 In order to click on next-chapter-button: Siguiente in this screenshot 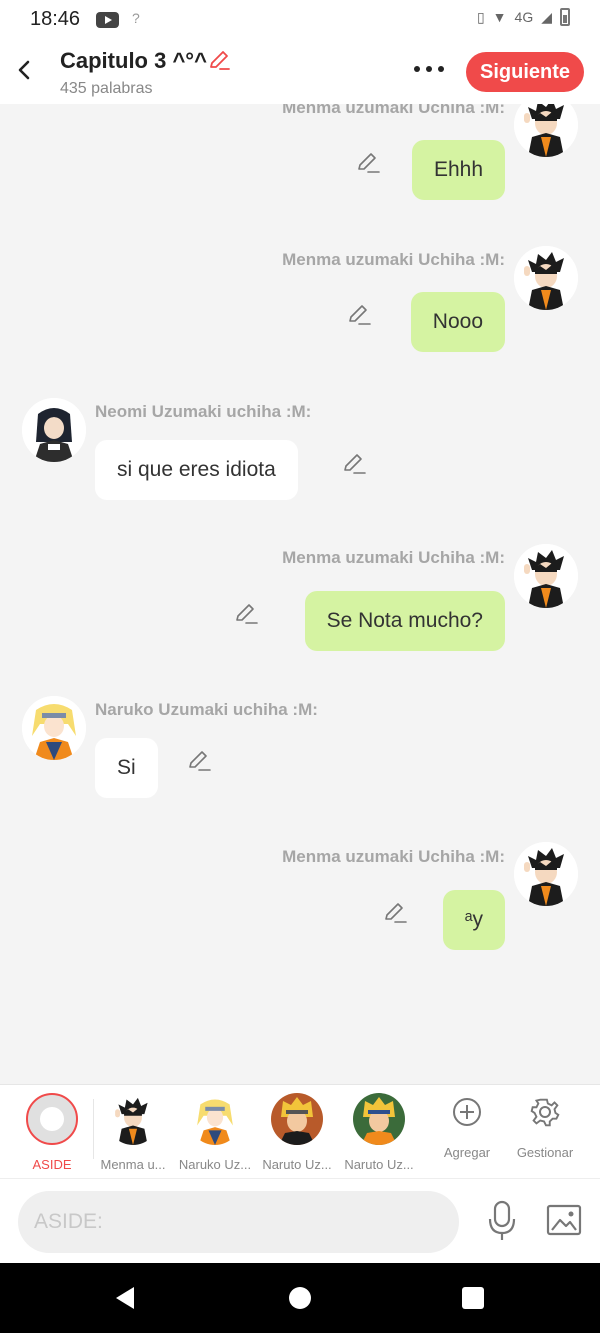, I will do `click(525, 72)`.